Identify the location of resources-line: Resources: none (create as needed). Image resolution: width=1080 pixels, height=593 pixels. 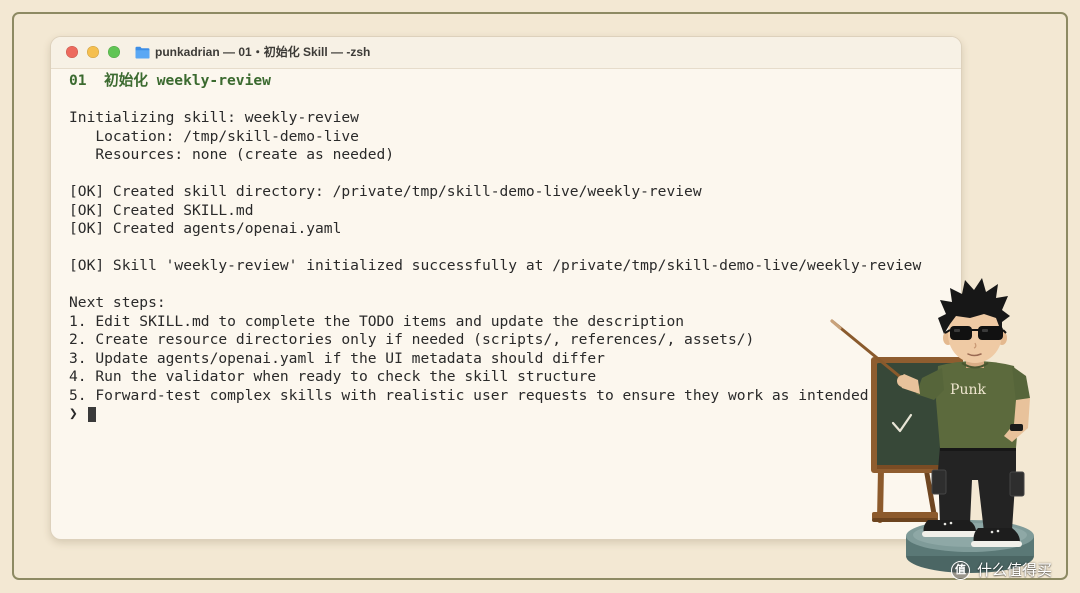
(245, 154).